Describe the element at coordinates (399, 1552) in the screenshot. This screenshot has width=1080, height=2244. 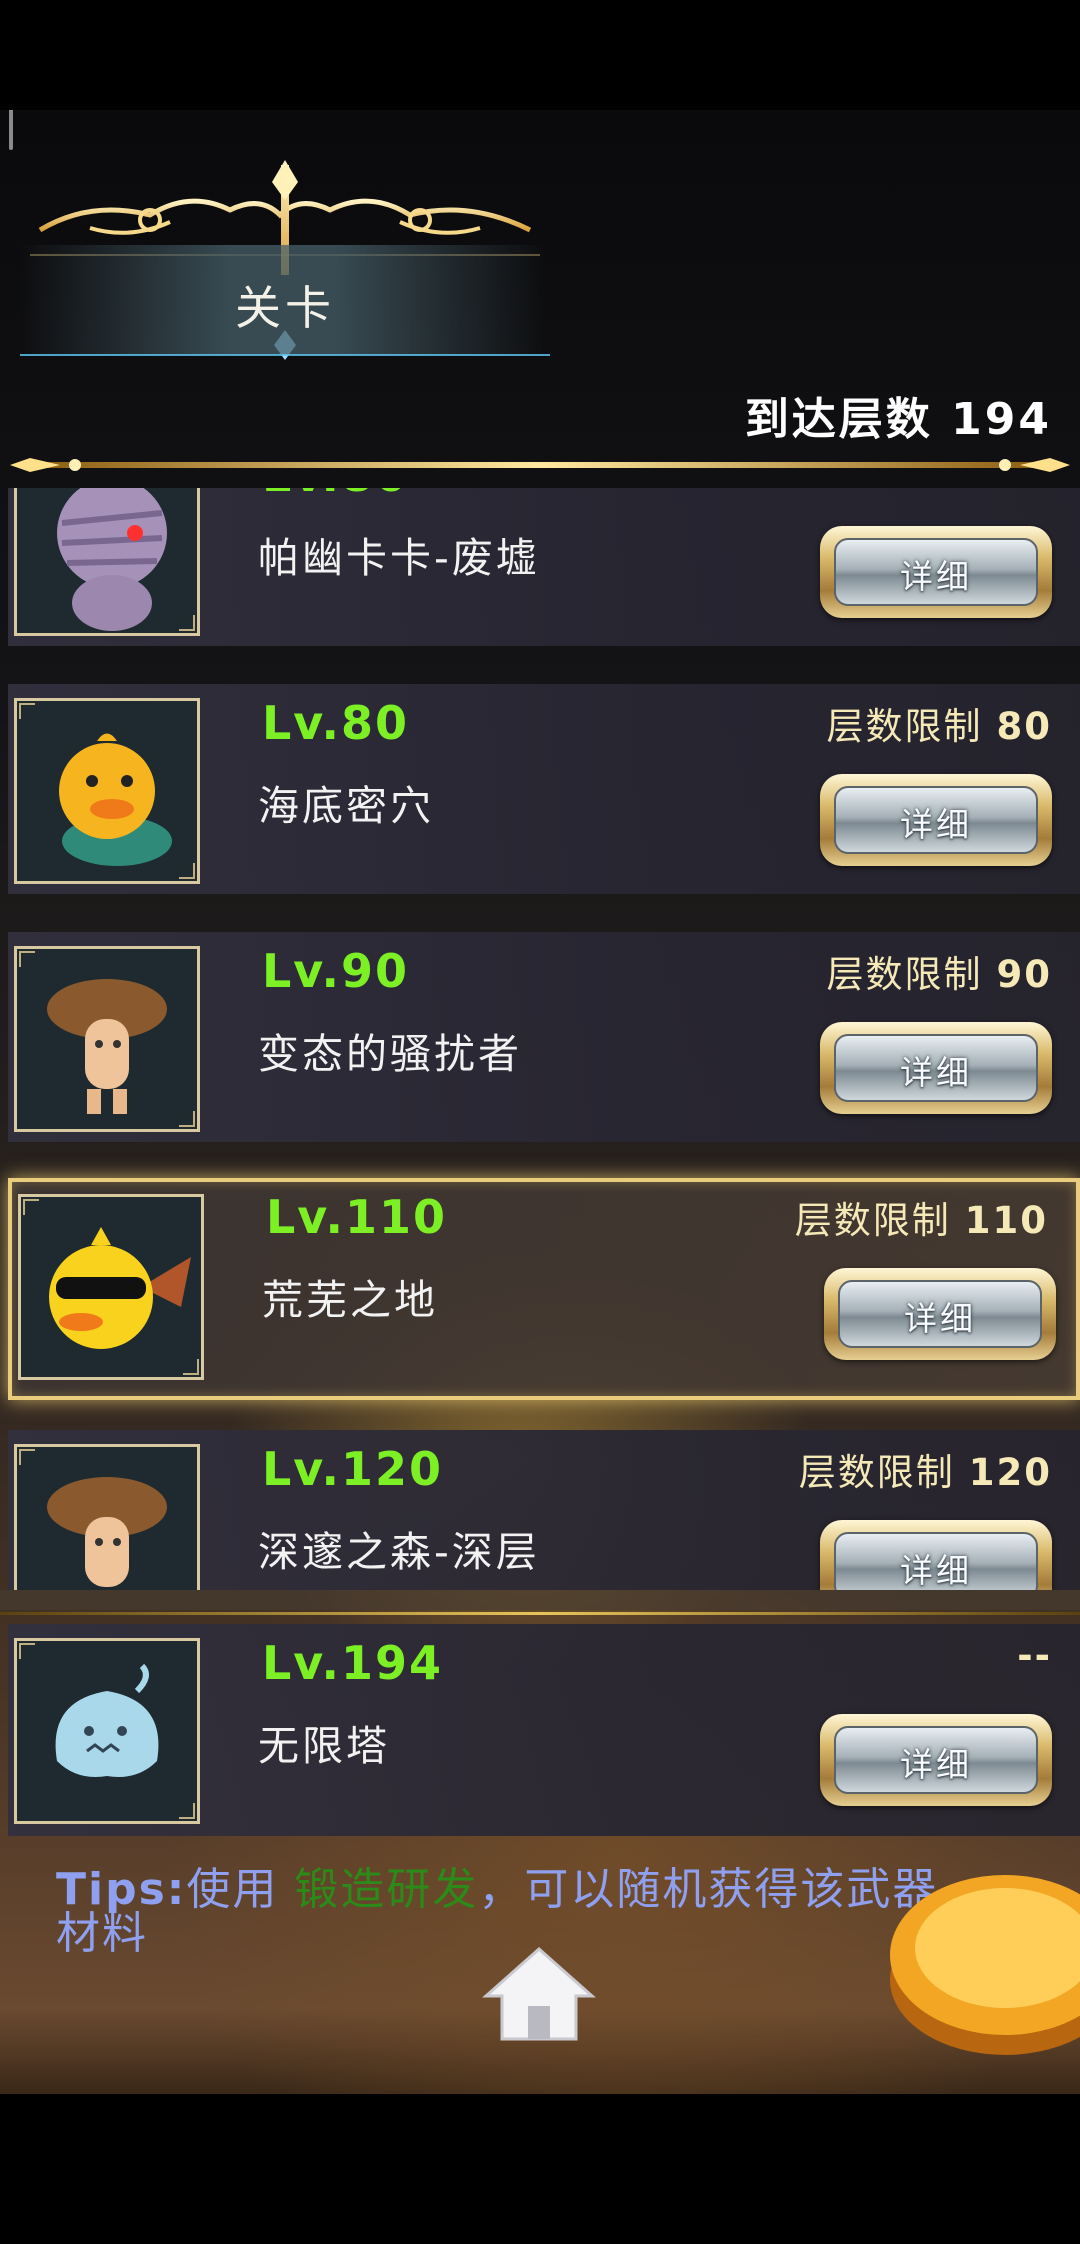
I see `stage-name: 深邃之森-深层` at that location.